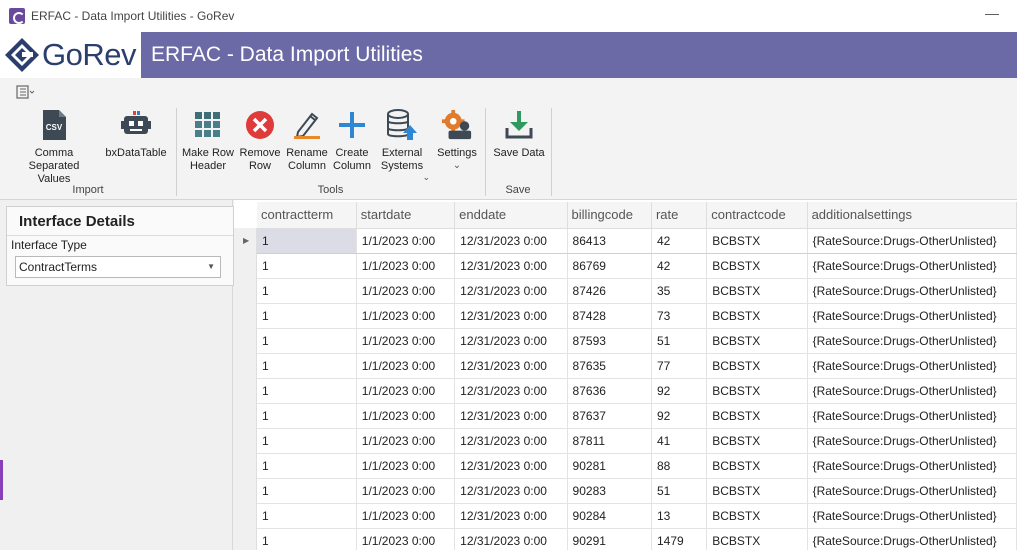 Image resolution: width=1017 pixels, height=550 pixels. Describe the element at coordinates (609, 241) in the screenshot. I see `cell-billingcode: 86413` at that location.